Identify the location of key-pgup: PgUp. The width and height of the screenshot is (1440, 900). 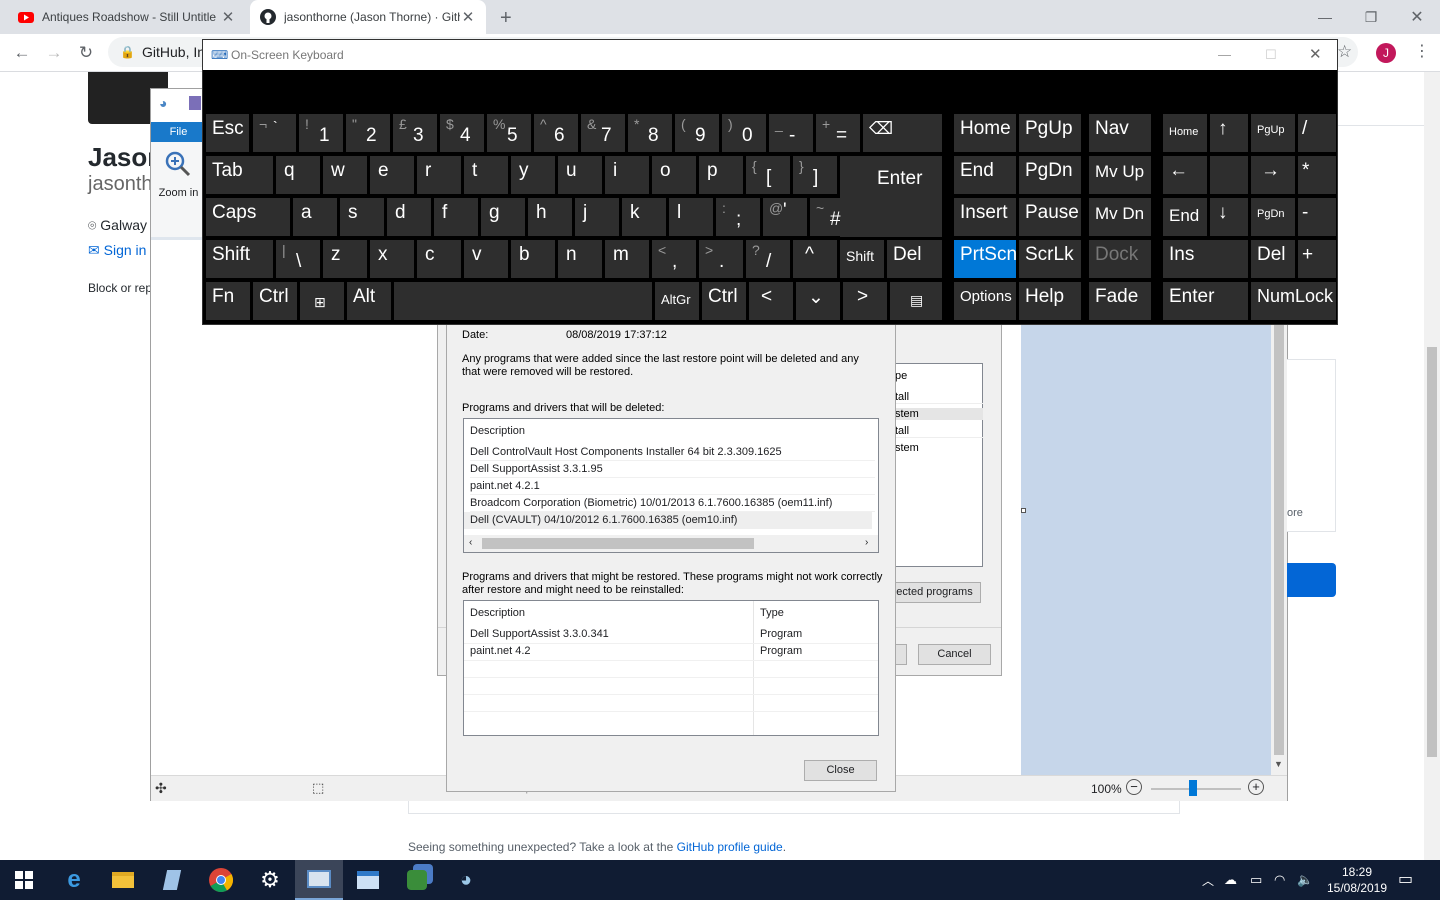
(1050, 133).